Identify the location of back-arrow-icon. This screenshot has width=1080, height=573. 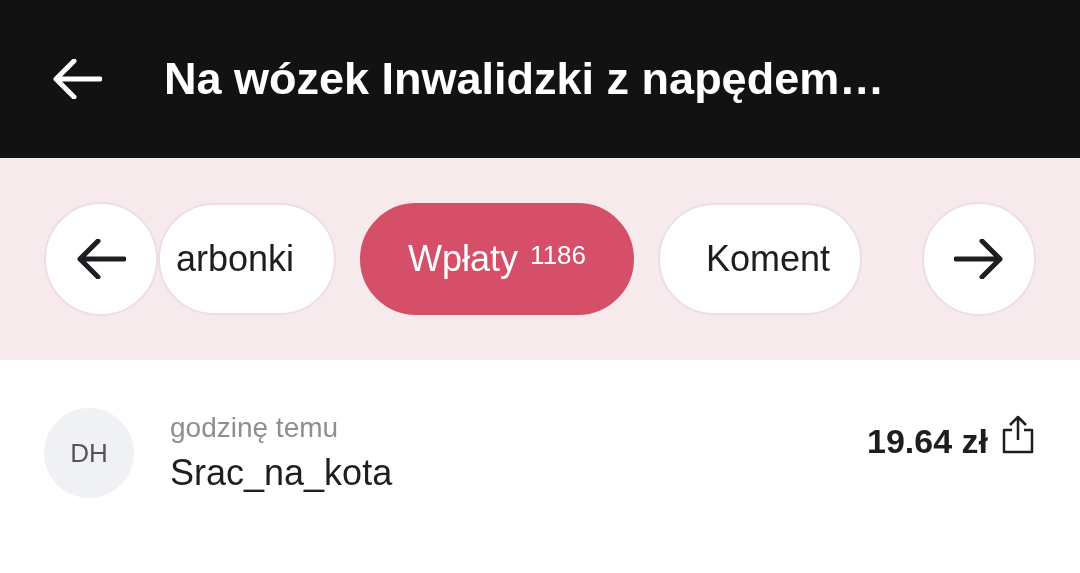
(77, 79).